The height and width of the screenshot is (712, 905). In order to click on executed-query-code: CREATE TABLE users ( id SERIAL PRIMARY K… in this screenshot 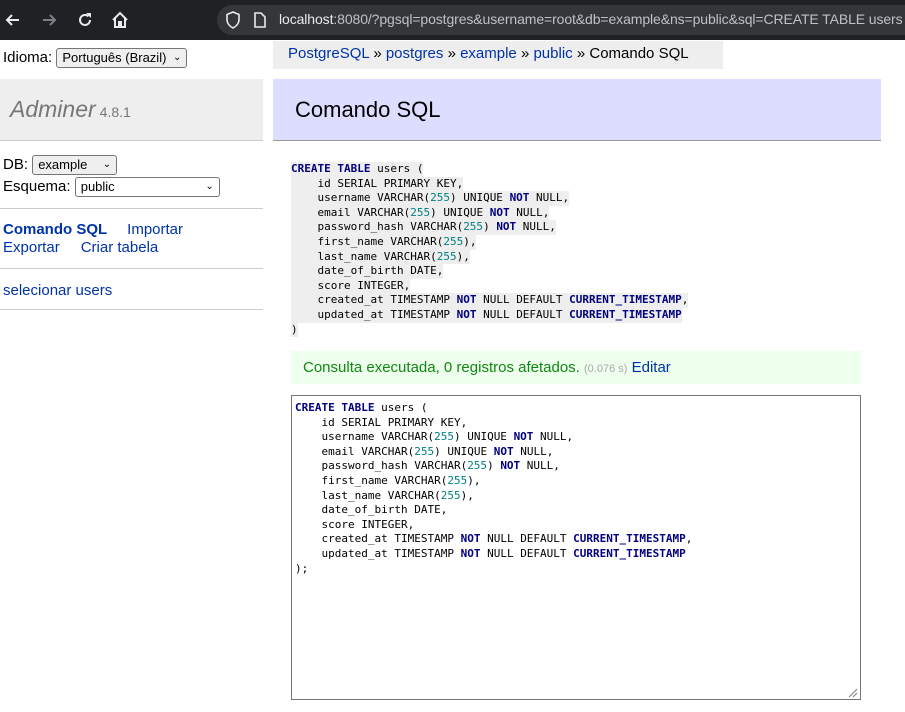, I will do `click(490, 250)`.